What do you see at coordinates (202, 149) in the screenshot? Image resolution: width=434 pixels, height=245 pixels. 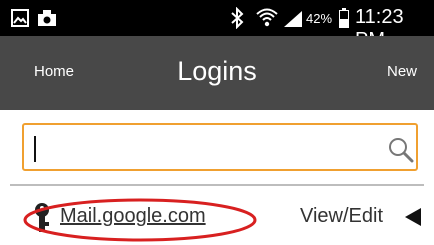 I see `search-input` at bounding box center [202, 149].